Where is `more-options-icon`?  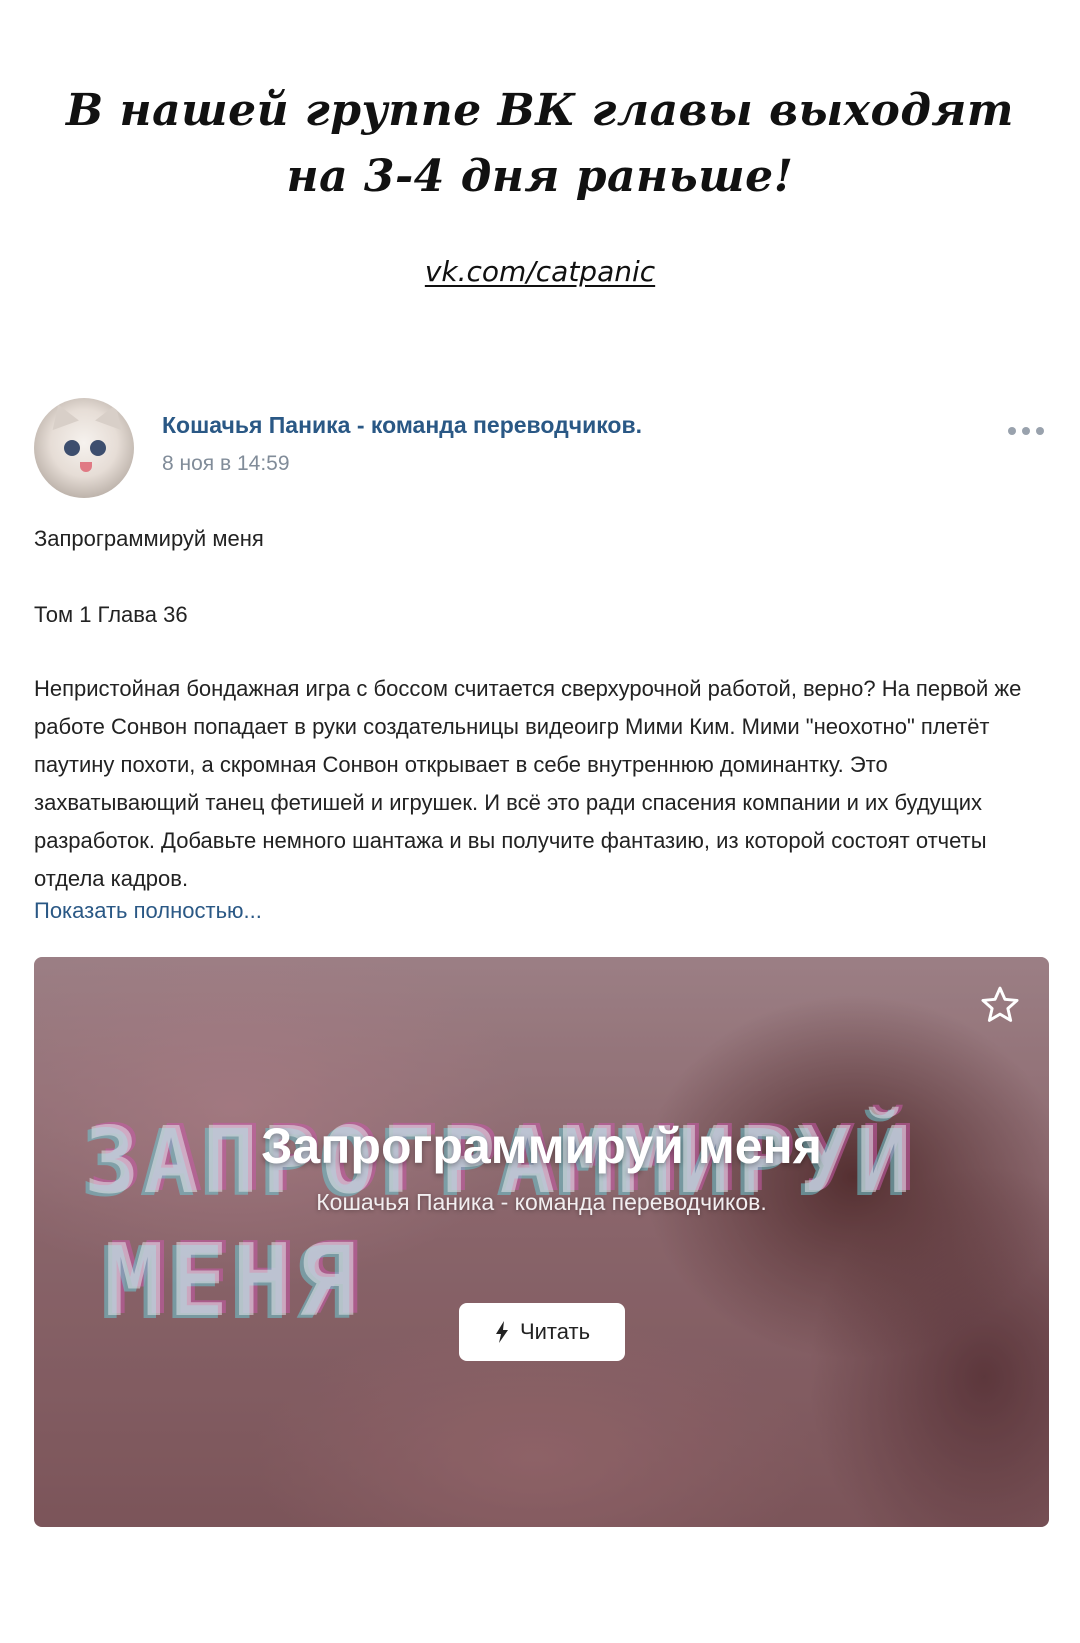 more-options-icon is located at coordinates (1026, 431).